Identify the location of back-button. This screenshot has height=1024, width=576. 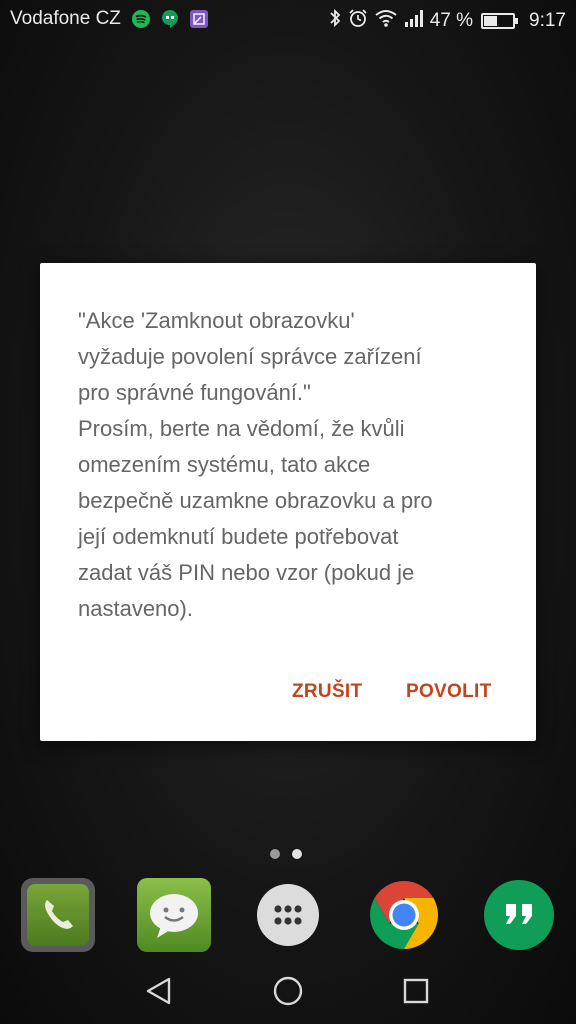
(159, 991).